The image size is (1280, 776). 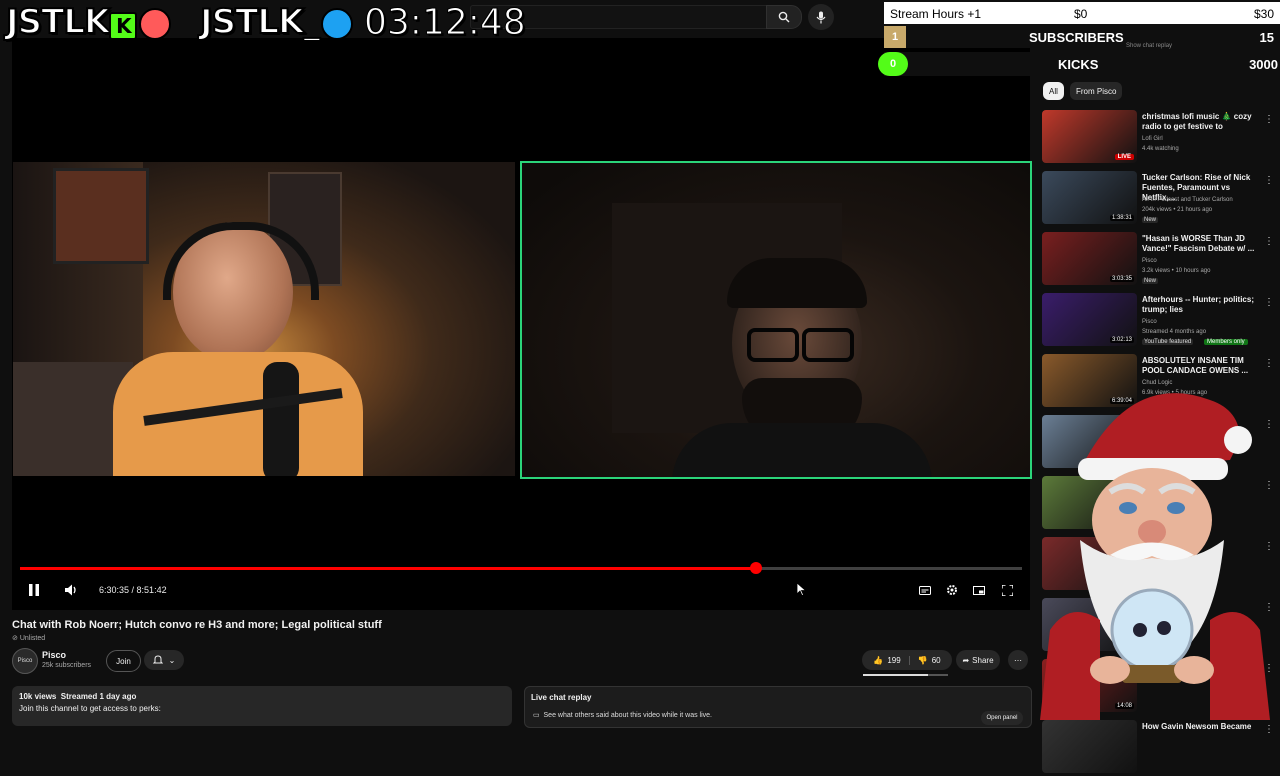 I want to click on mic-icon, so click(x=821, y=17).